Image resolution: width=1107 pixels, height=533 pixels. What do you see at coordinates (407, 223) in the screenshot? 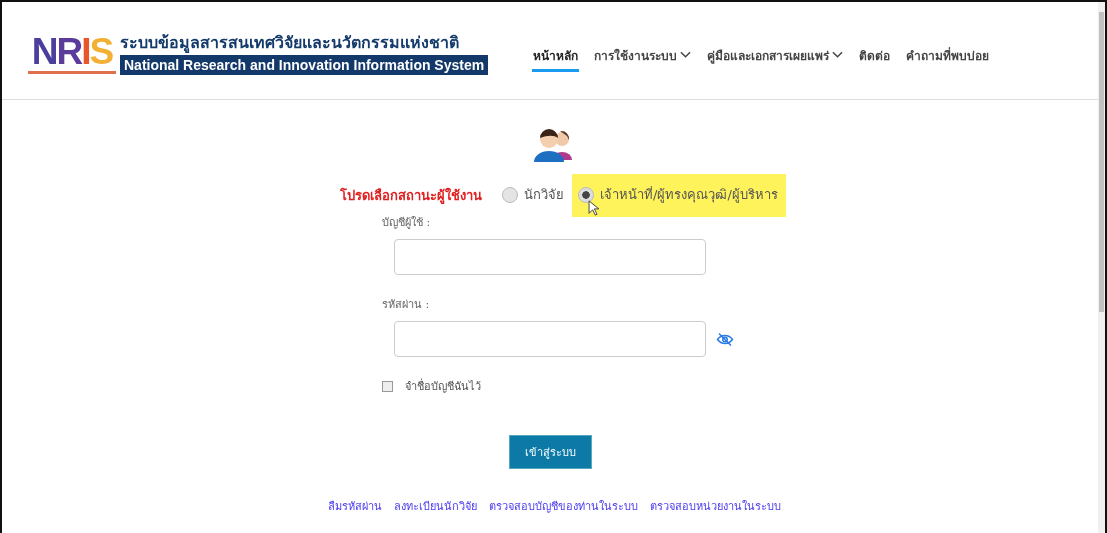
I see `field-label: บัญชีผู้ใช้ :` at bounding box center [407, 223].